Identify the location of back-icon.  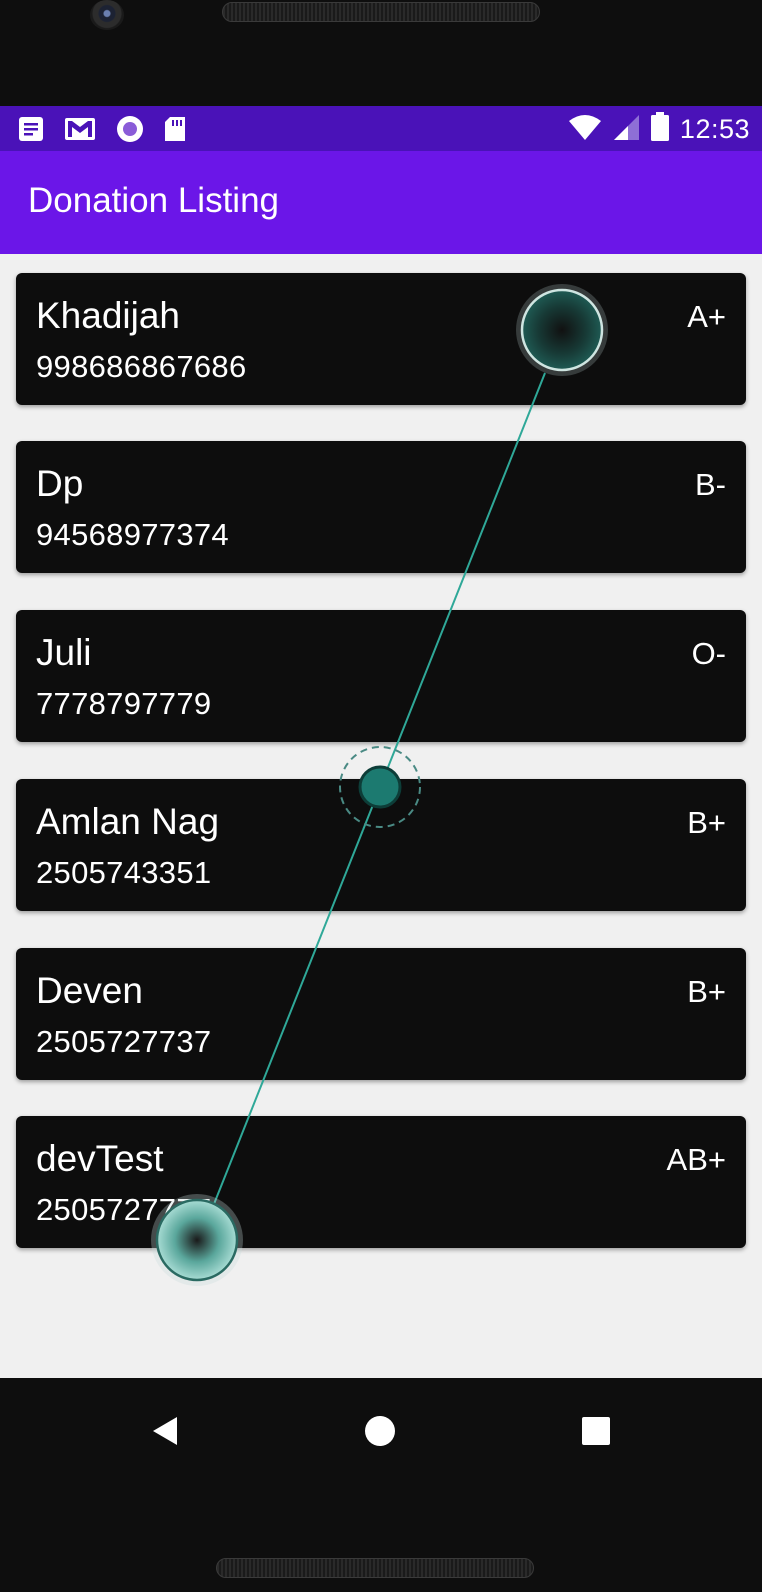
(165, 1431).